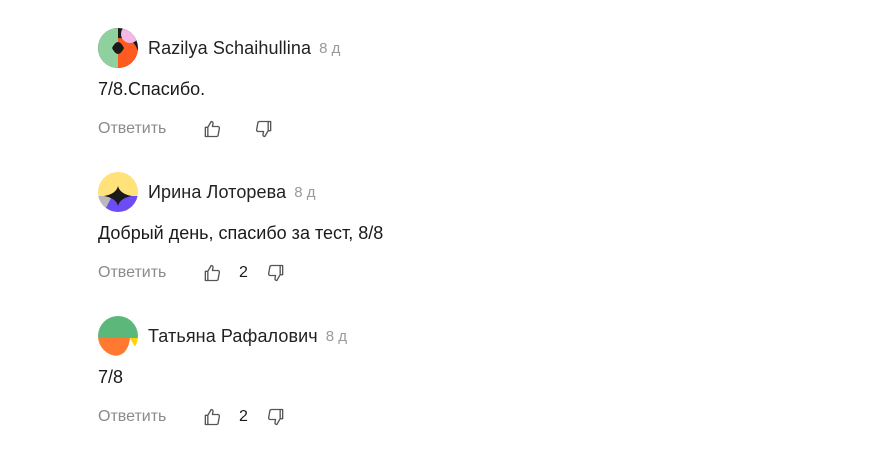 This screenshot has height=460, width=871. What do you see at coordinates (111, 377) in the screenshot?
I see `comment-text: 7/8` at bounding box center [111, 377].